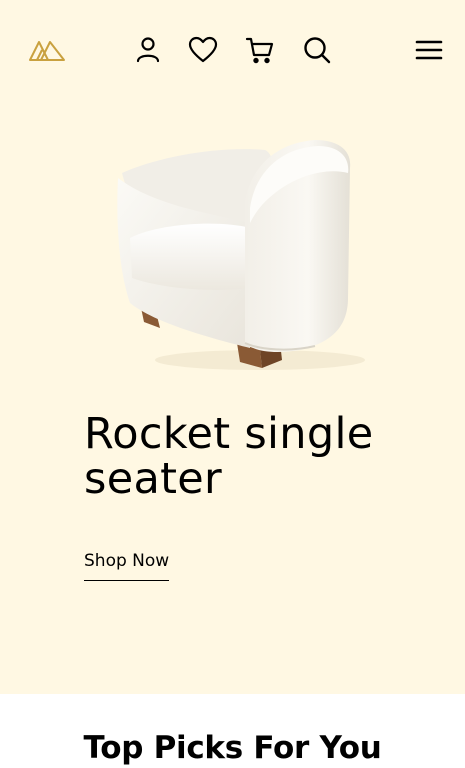 The image size is (465, 768). Describe the element at coordinates (260, 50) in the screenshot. I see `cart-icon` at that location.